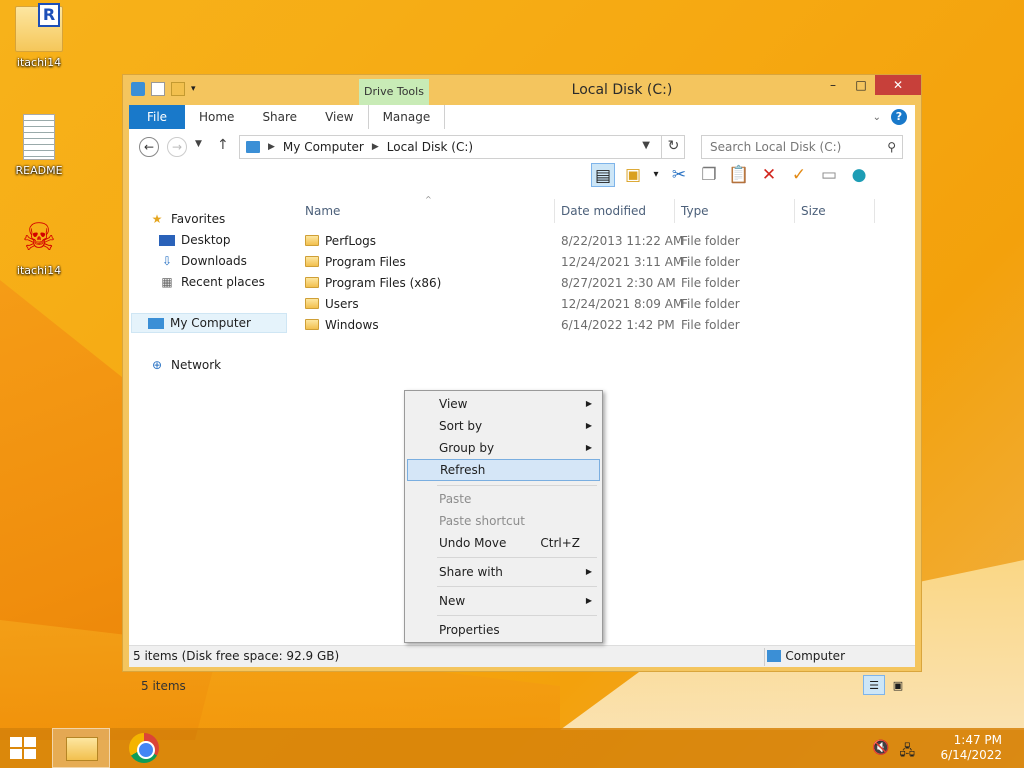 This screenshot has width=1024, height=768. Describe the element at coordinates (503, 601) in the screenshot. I see `menu-item-new: New ▶` at that location.